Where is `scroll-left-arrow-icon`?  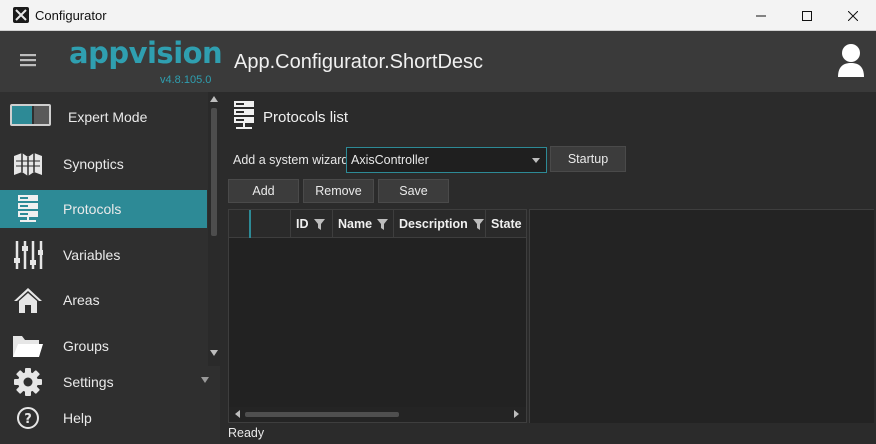
scroll-left-arrow-icon is located at coordinates (237, 414).